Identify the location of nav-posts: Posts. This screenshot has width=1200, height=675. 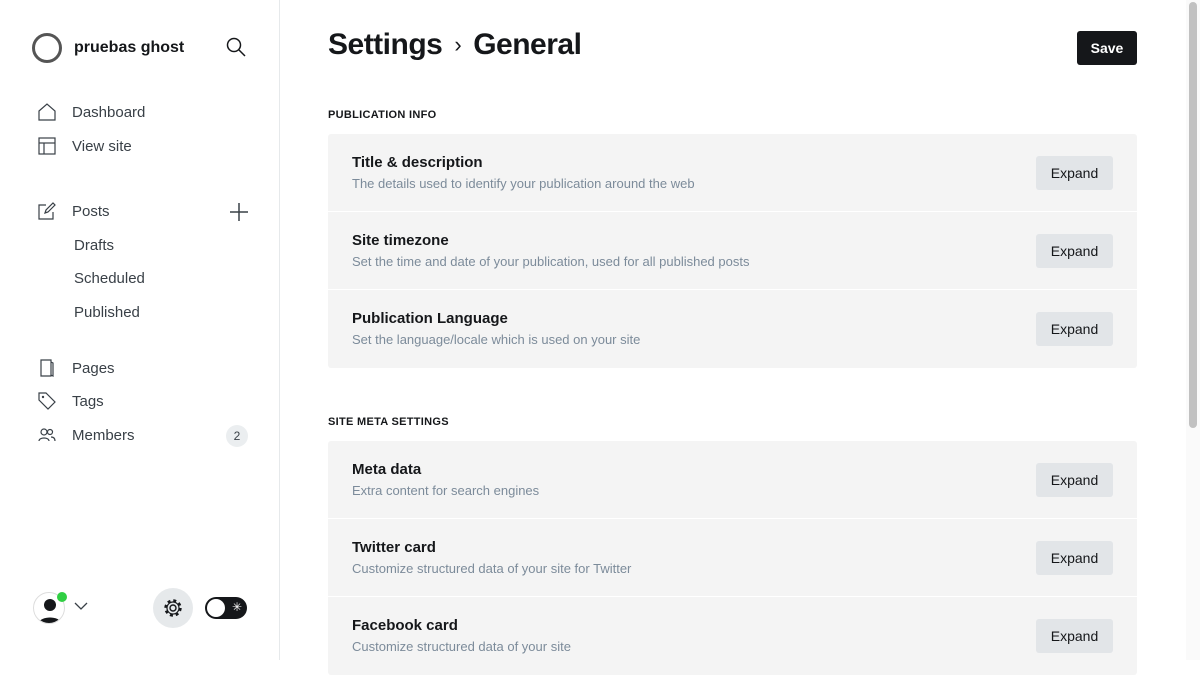
(74, 211).